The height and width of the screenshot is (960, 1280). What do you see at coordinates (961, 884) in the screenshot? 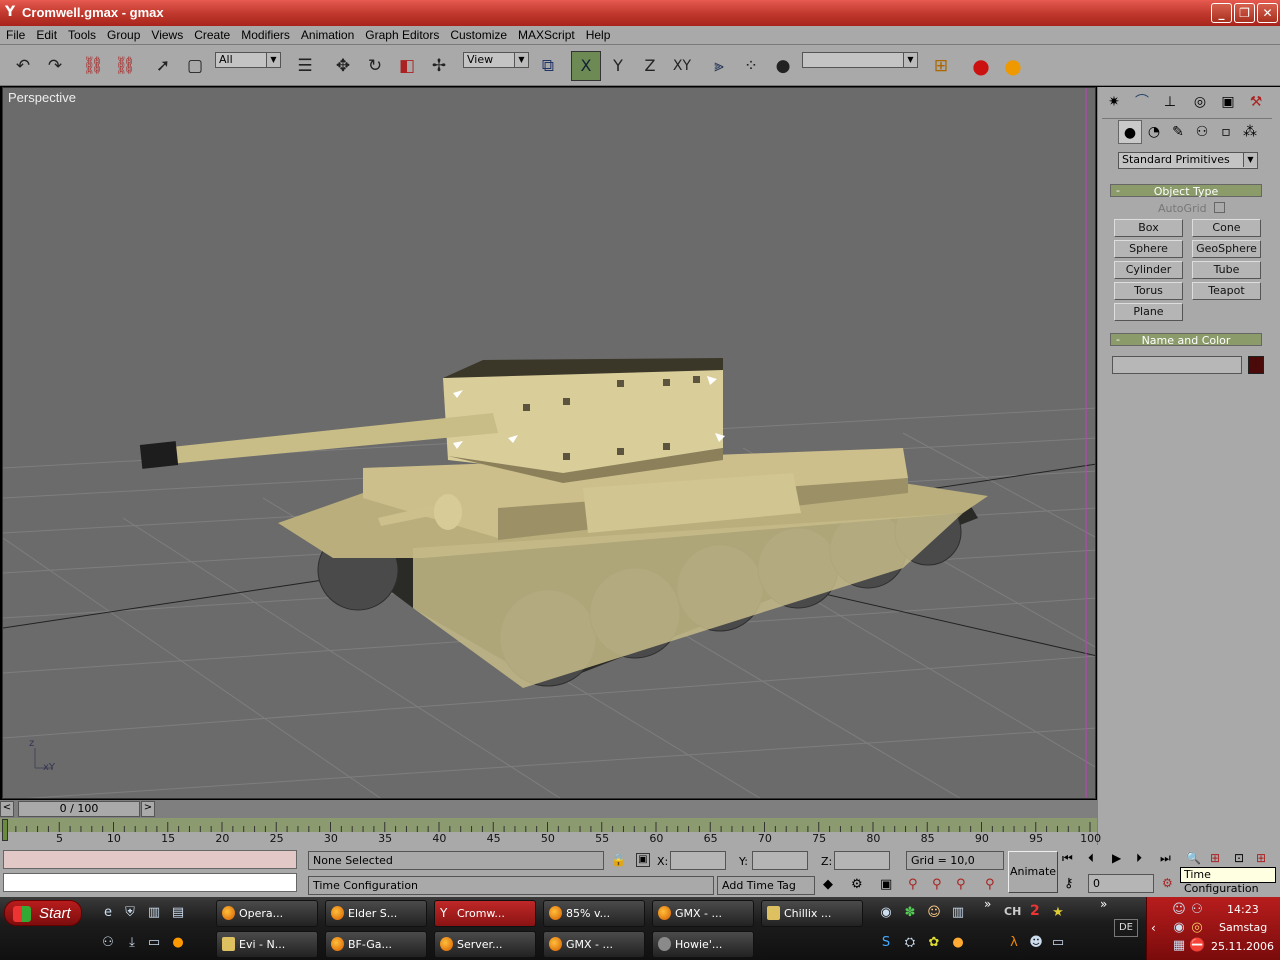
I see `set-key-icon: ⚲` at bounding box center [961, 884].